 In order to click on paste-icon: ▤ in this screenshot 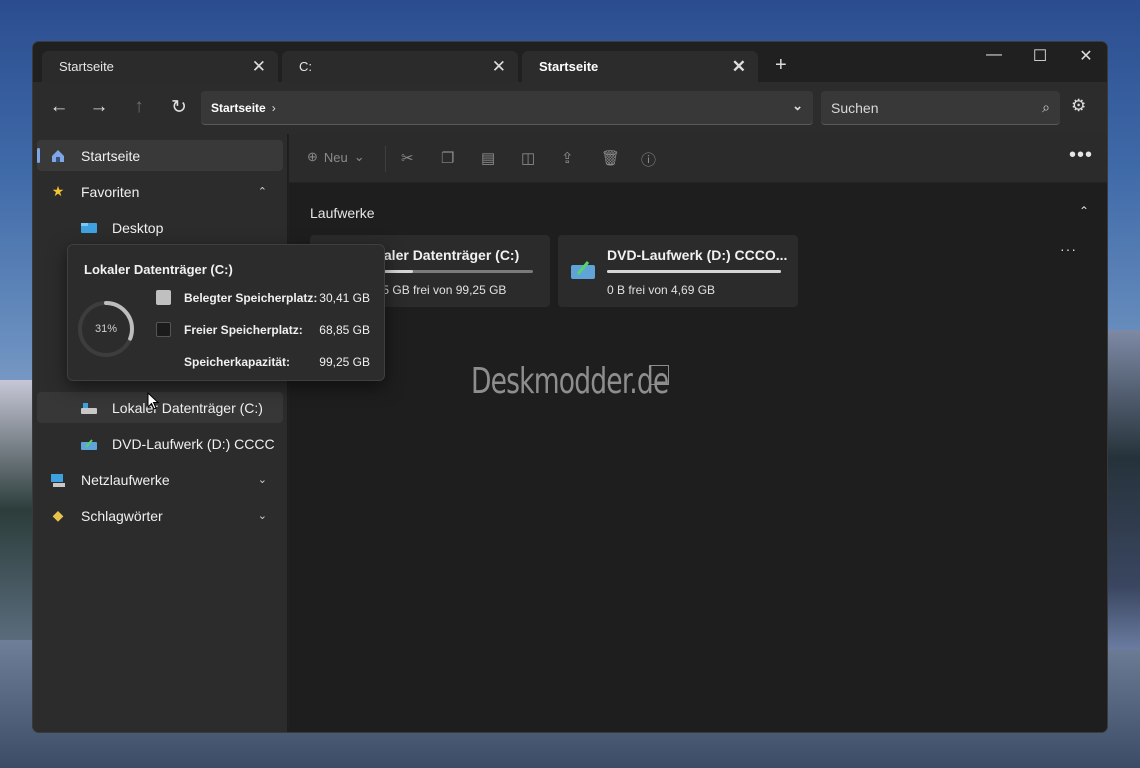, I will do `click(488, 158)`.